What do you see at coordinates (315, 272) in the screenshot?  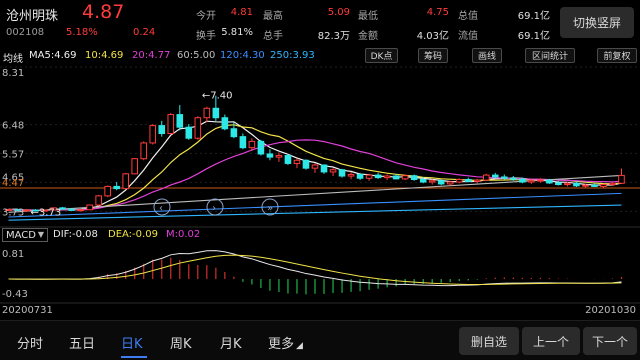 I see `macd-panel` at bounding box center [315, 272].